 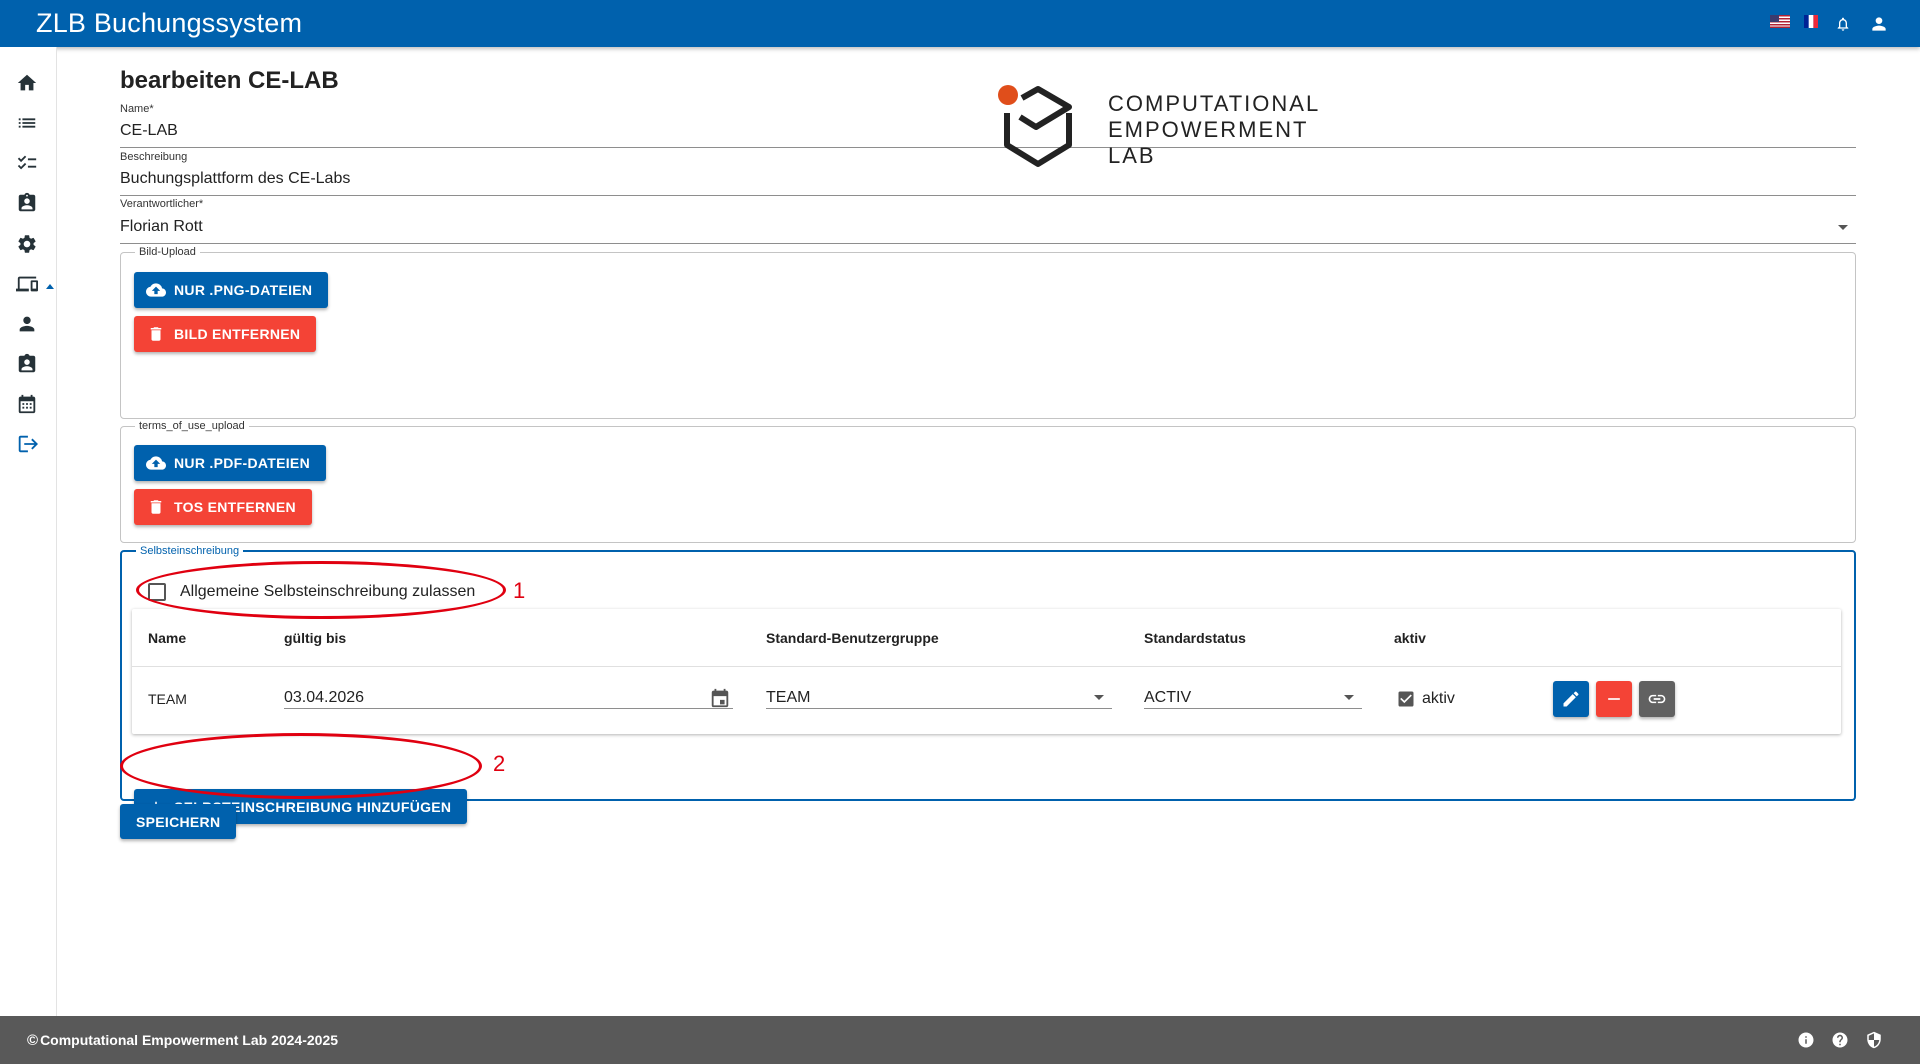 What do you see at coordinates (50, 286) in the screenshot?
I see `submenu-caret-icon` at bounding box center [50, 286].